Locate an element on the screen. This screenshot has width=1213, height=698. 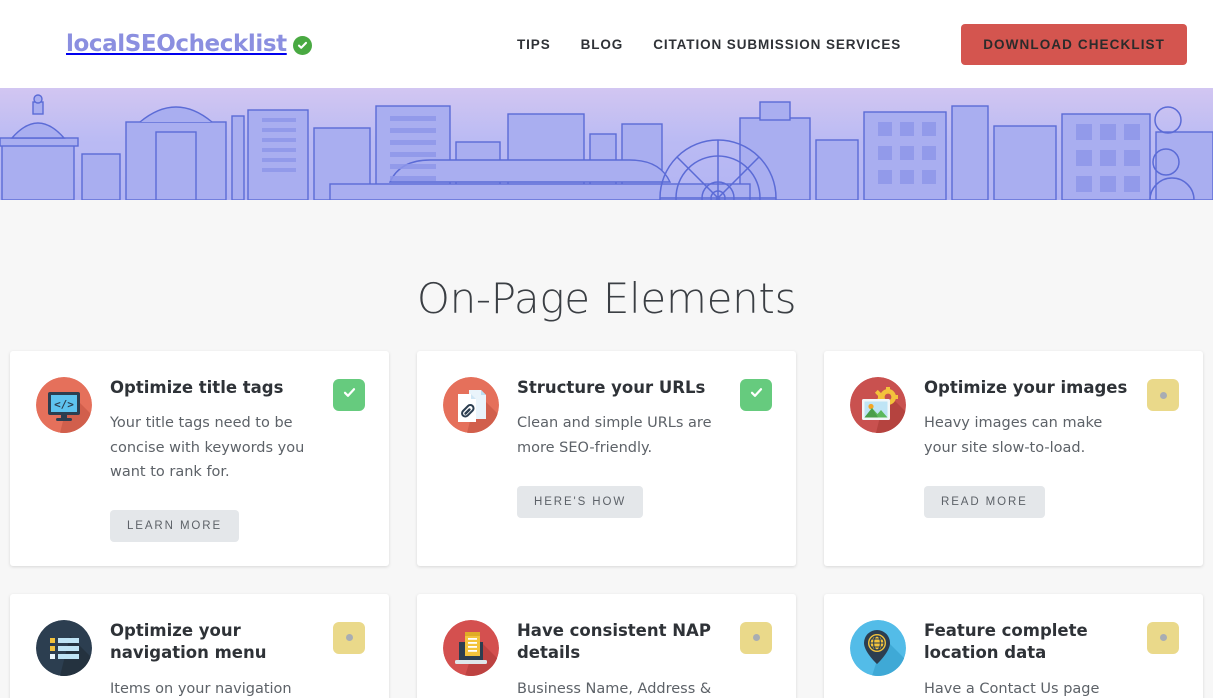
page-title: On-Page Elements is located at coordinates (606, 298).